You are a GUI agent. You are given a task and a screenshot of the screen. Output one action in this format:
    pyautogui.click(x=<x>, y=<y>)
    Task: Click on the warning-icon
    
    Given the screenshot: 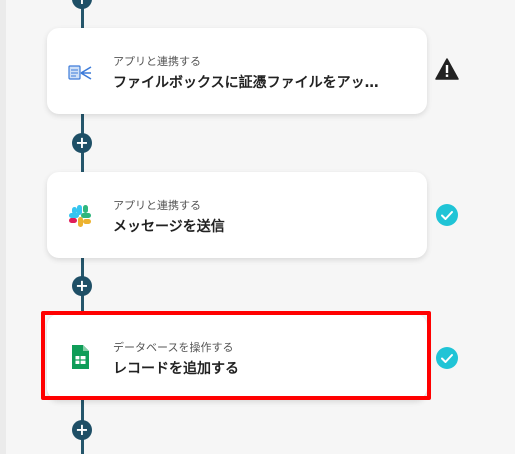 What is the action you would take?
    pyautogui.click(x=447, y=69)
    